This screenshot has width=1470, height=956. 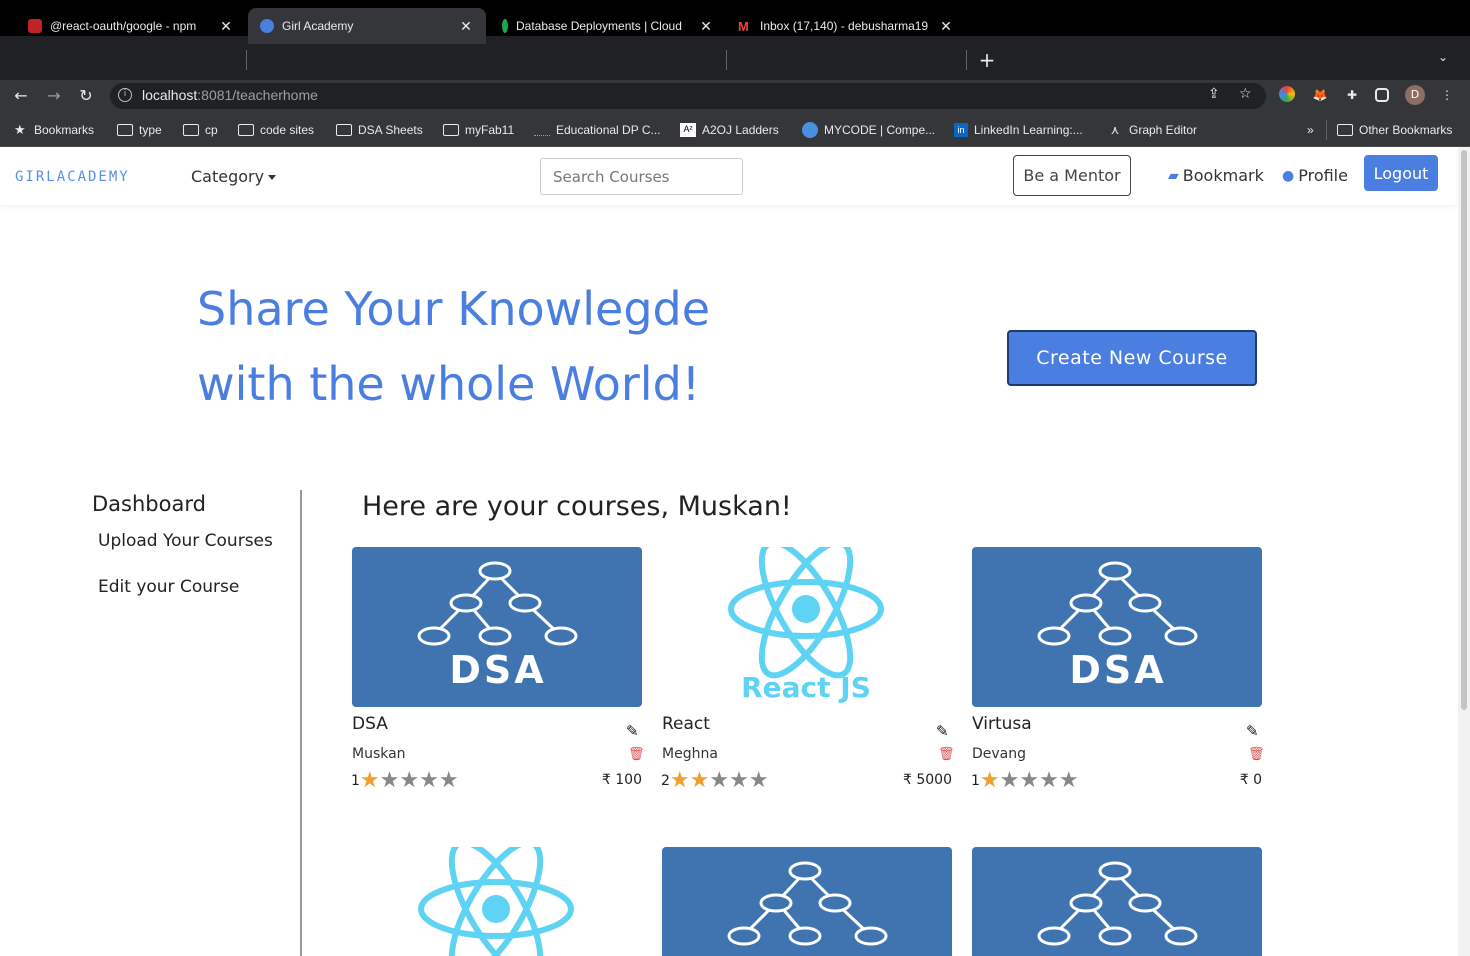 What do you see at coordinates (847, 26) in the screenshot?
I see `tab-gmail: M Inbox (17,140) - debusharma19 ✕` at bounding box center [847, 26].